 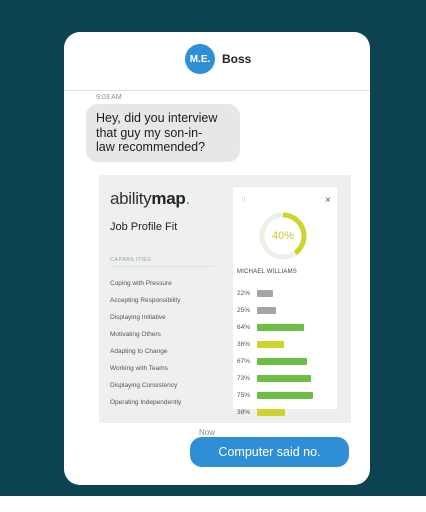 I want to click on capability-bar-row: 64%, so click(x=285, y=327).